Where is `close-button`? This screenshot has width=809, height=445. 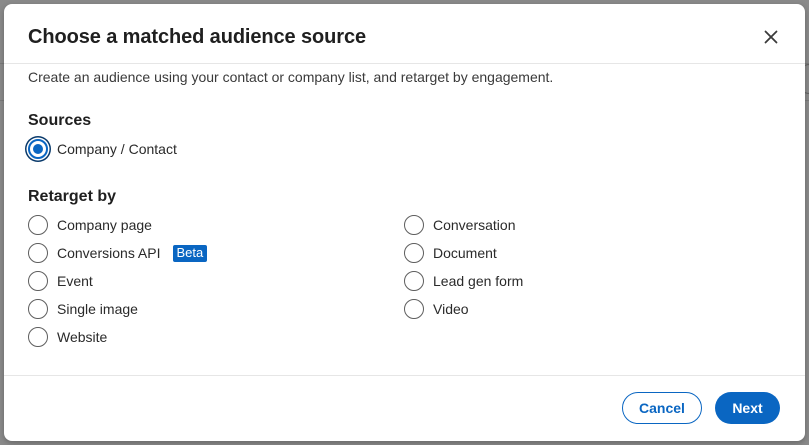 close-button is located at coordinates (771, 37).